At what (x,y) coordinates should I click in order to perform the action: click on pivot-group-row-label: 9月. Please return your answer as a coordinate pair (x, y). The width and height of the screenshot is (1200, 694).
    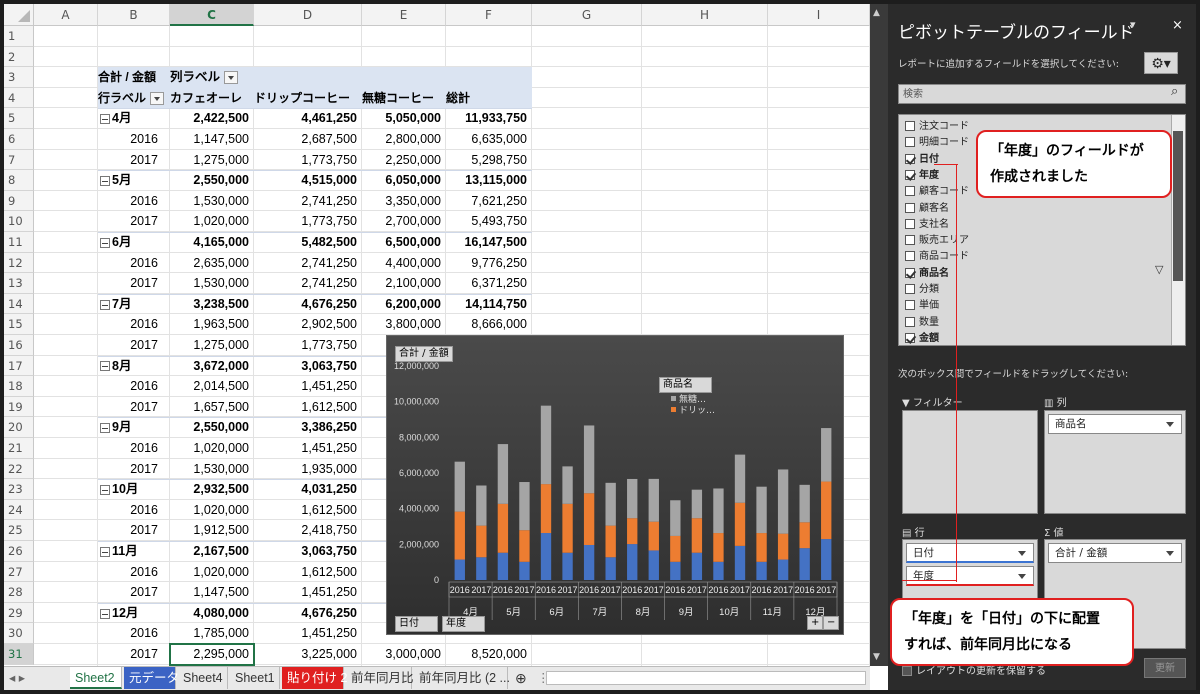
    Looking at the image, I should click on (134, 427).